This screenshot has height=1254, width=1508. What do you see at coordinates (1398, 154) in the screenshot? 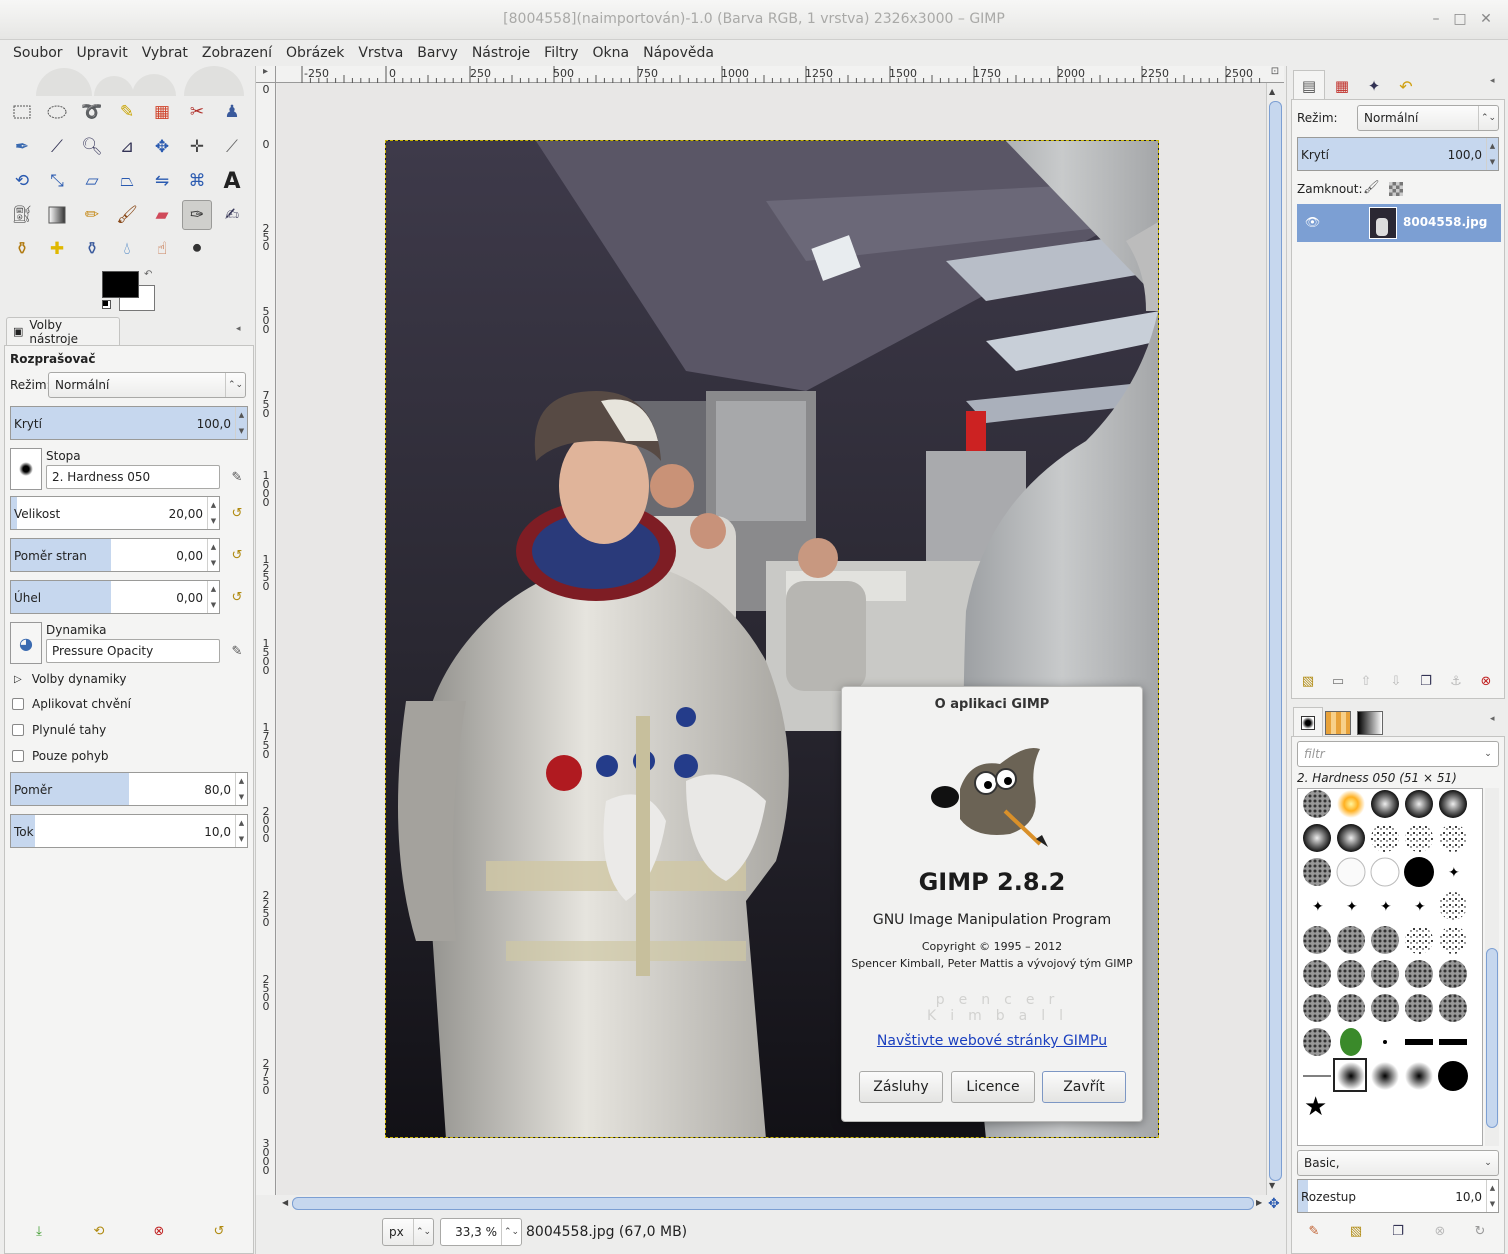
I see `layer-opacity-spinner: Krytí 100,0 ▲ ▼` at bounding box center [1398, 154].